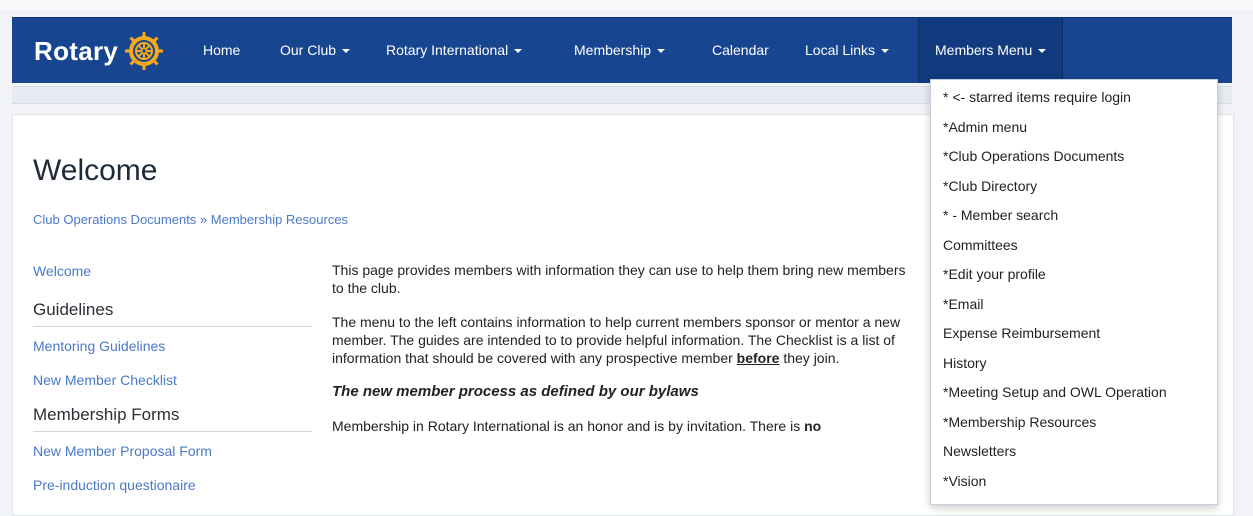  I want to click on nav-rotary-international: Rotary International, so click(454, 50).